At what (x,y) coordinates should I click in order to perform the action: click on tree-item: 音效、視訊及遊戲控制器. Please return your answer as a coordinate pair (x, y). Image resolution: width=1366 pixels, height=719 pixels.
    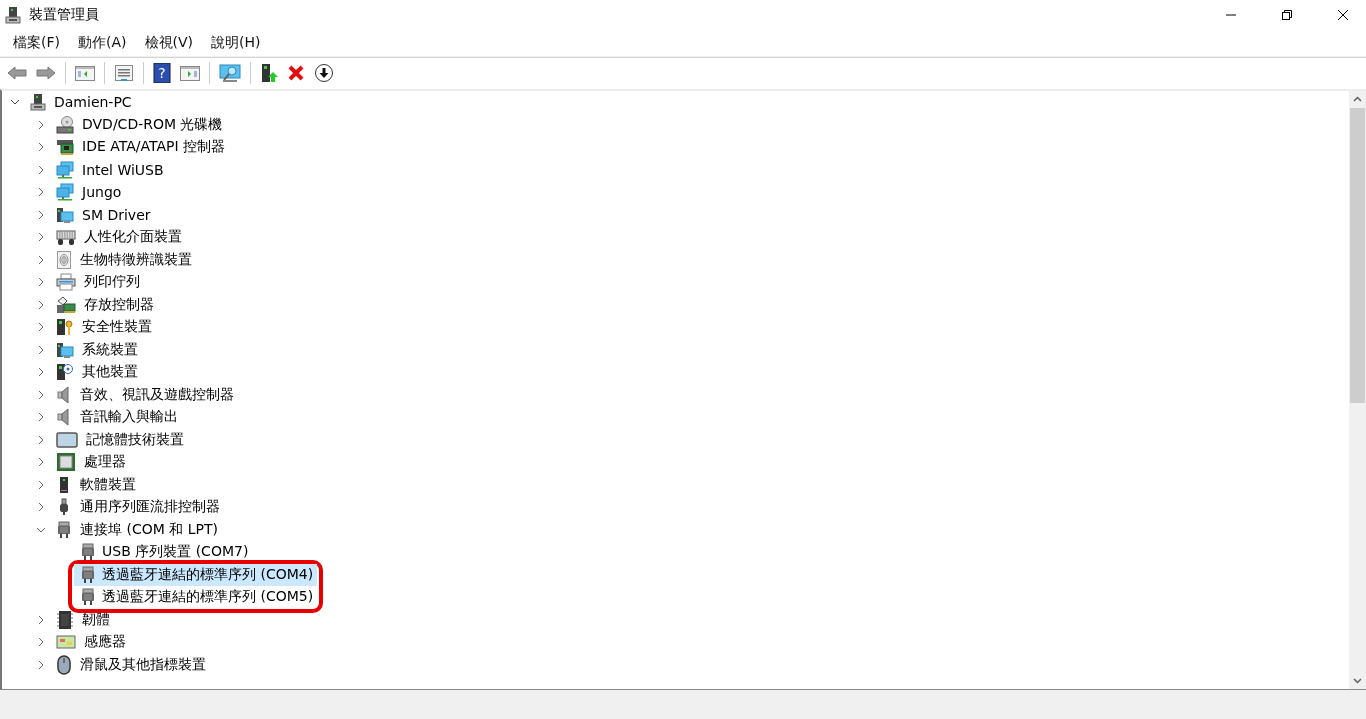
    Looking at the image, I should click on (137, 394).